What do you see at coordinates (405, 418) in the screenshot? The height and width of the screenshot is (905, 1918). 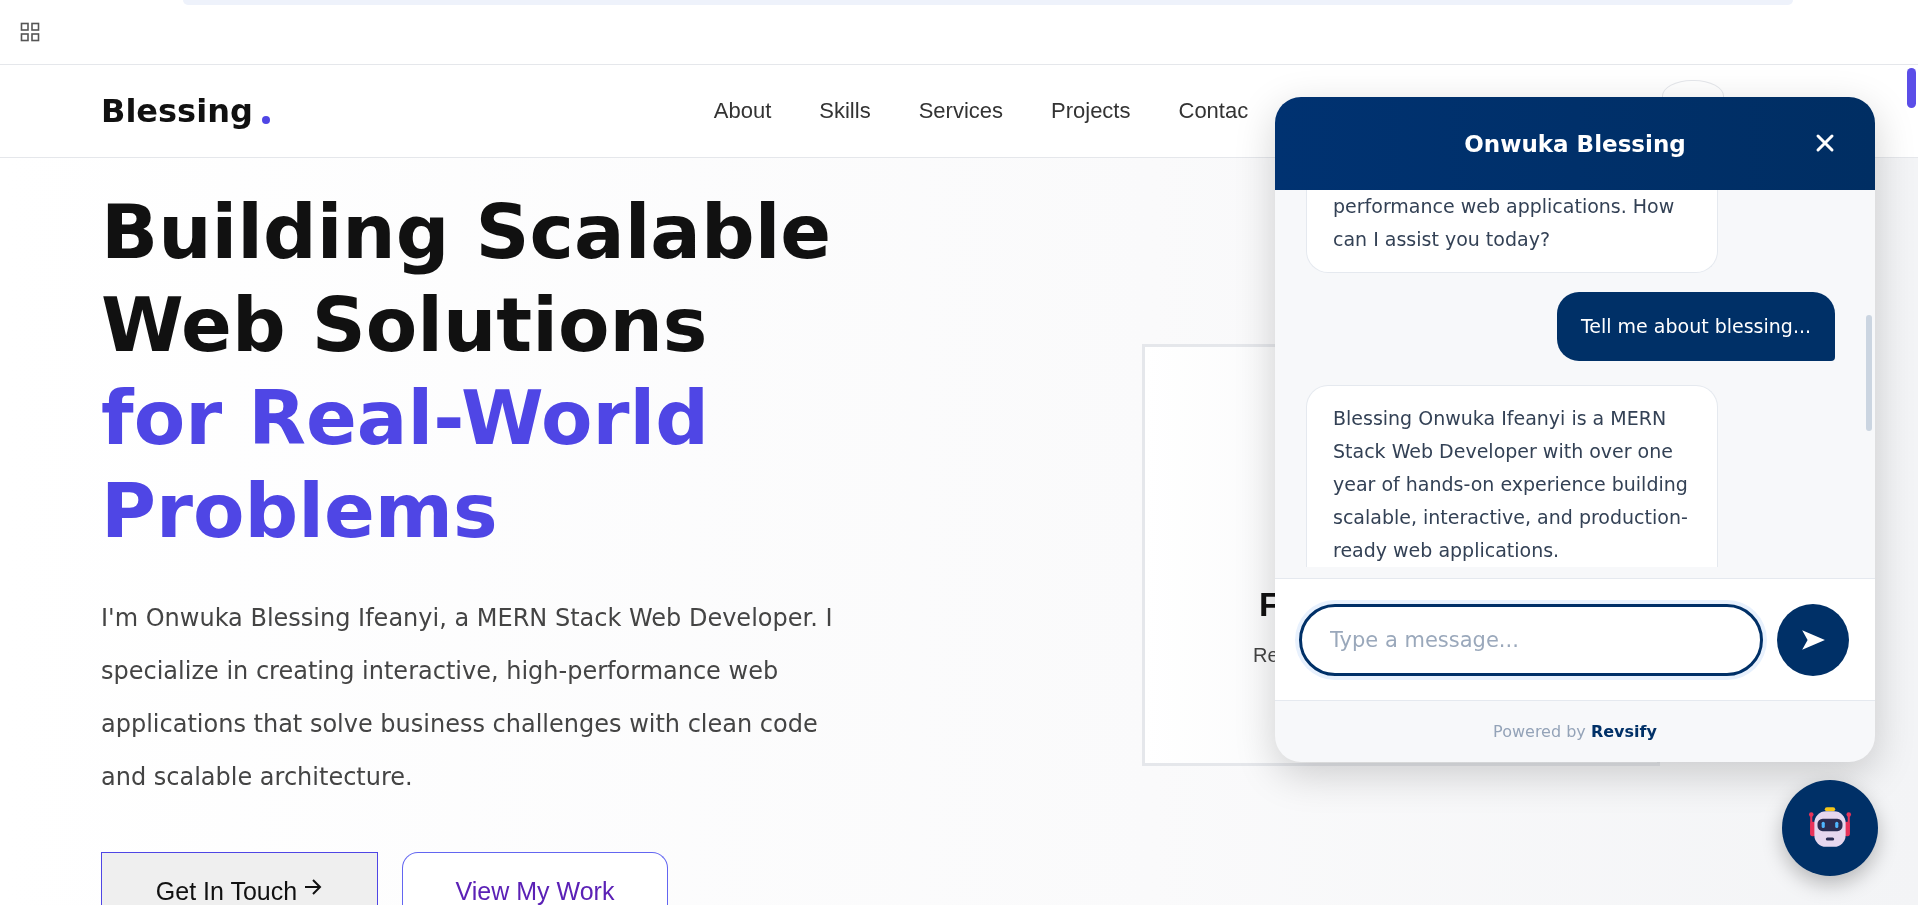 I see `hero-heading-line: for Real-World` at bounding box center [405, 418].